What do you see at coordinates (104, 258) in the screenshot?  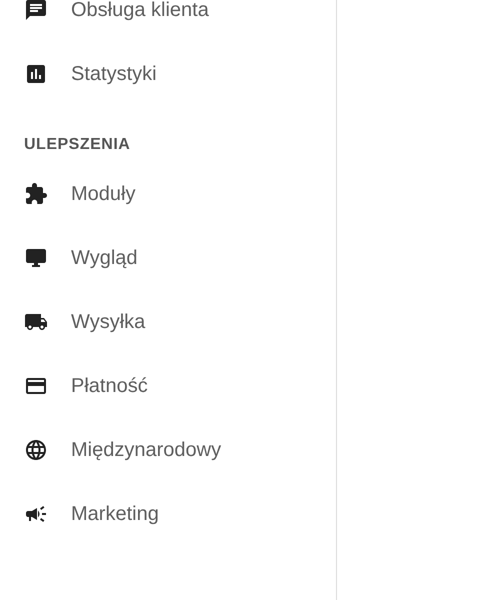 I see `sidebar-item: Wygląd` at bounding box center [104, 258].